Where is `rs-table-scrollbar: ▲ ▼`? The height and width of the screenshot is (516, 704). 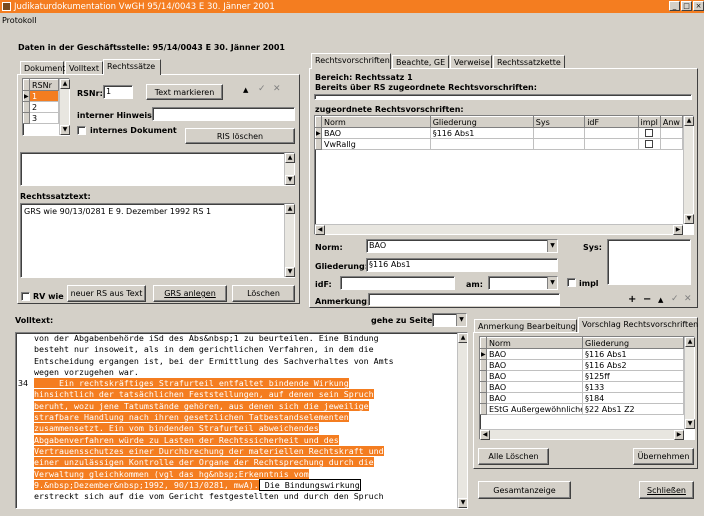 rs-table-scrollbar: ▲ ▼ is located at coordinates (64, 107).